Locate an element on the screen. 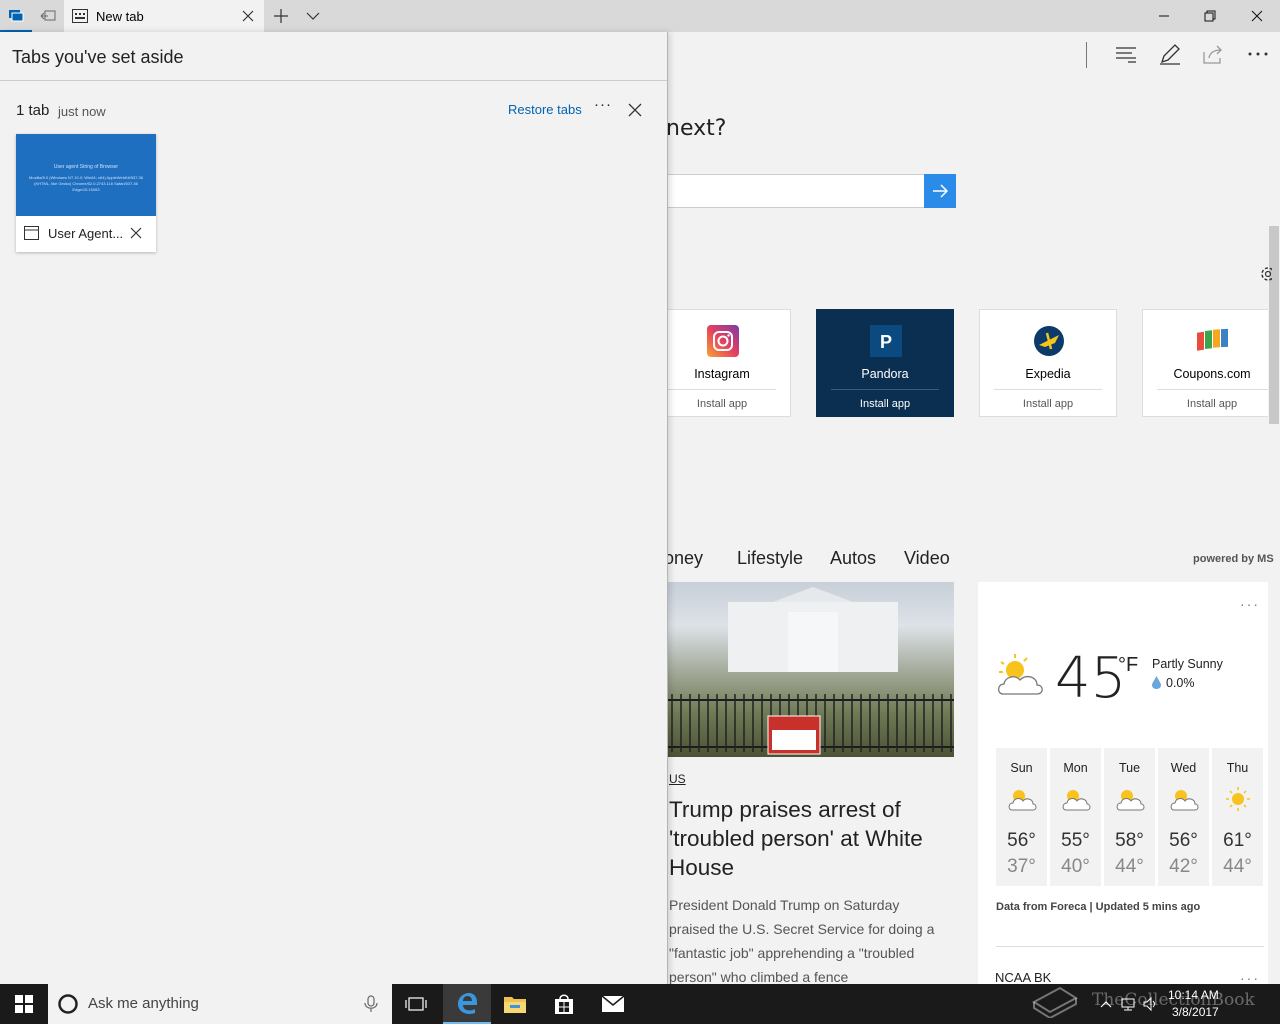 This screenshot has height=1024, width=1280. forecast-low: 37° is located at coordinates (1021, 866).